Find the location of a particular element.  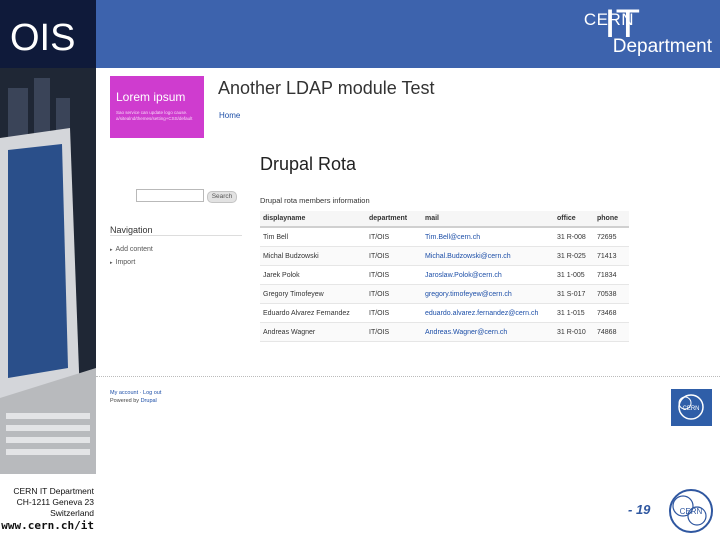

cell-displayname: Andreas Wagner is located at coordinates (313, 332).